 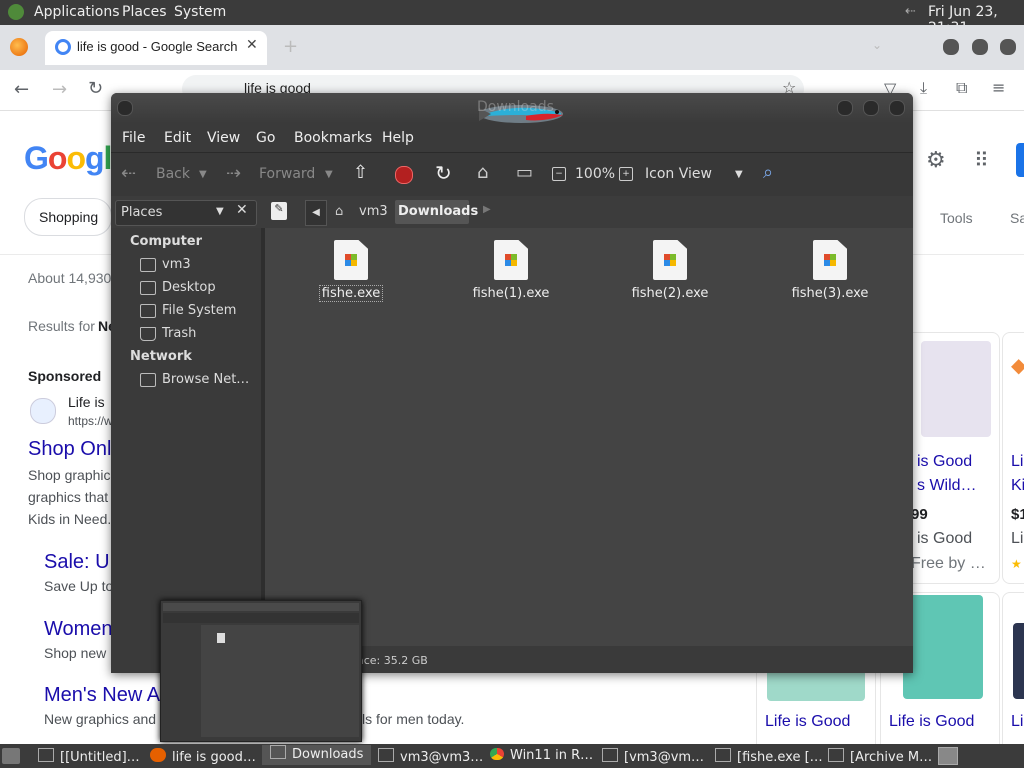 I want to click on menu-edit: Edit, so click(x=177, y=138).